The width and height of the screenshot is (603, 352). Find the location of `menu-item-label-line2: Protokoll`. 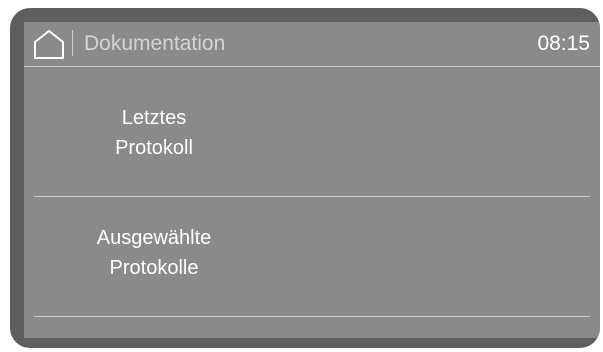

menu-item-label-line2: Protokoll is located at coordinates (154, 148).